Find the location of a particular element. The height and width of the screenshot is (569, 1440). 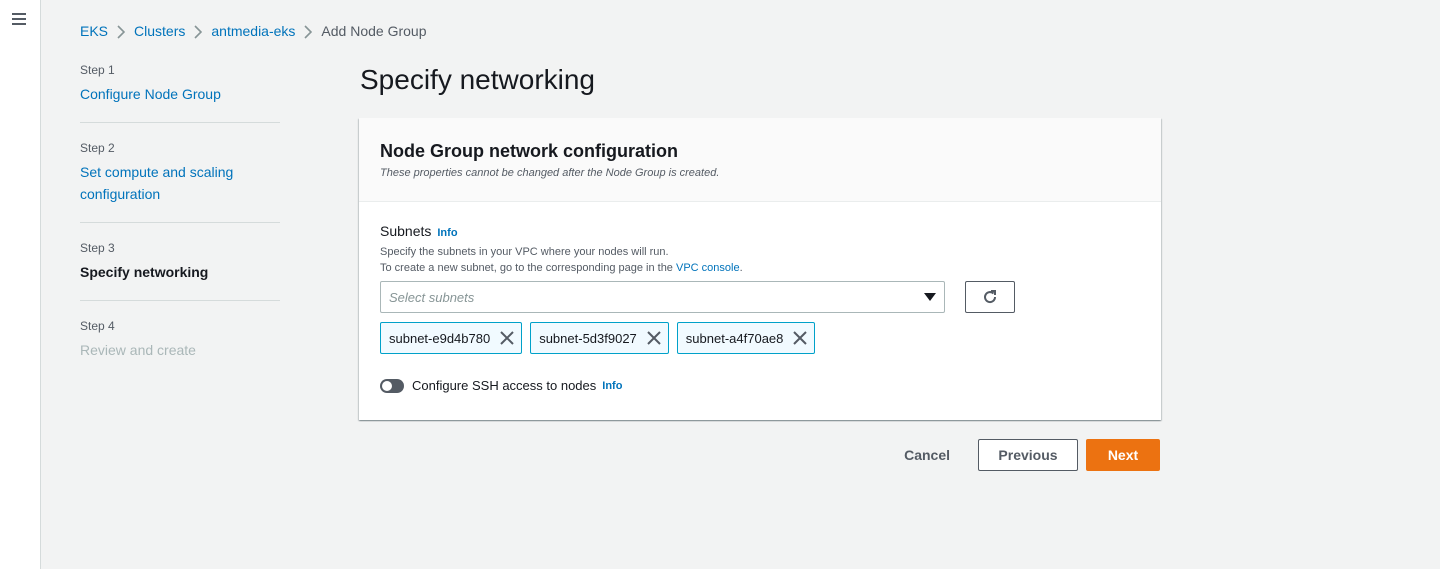

ssh-info-link: Info is located at coordinates (612, 386).